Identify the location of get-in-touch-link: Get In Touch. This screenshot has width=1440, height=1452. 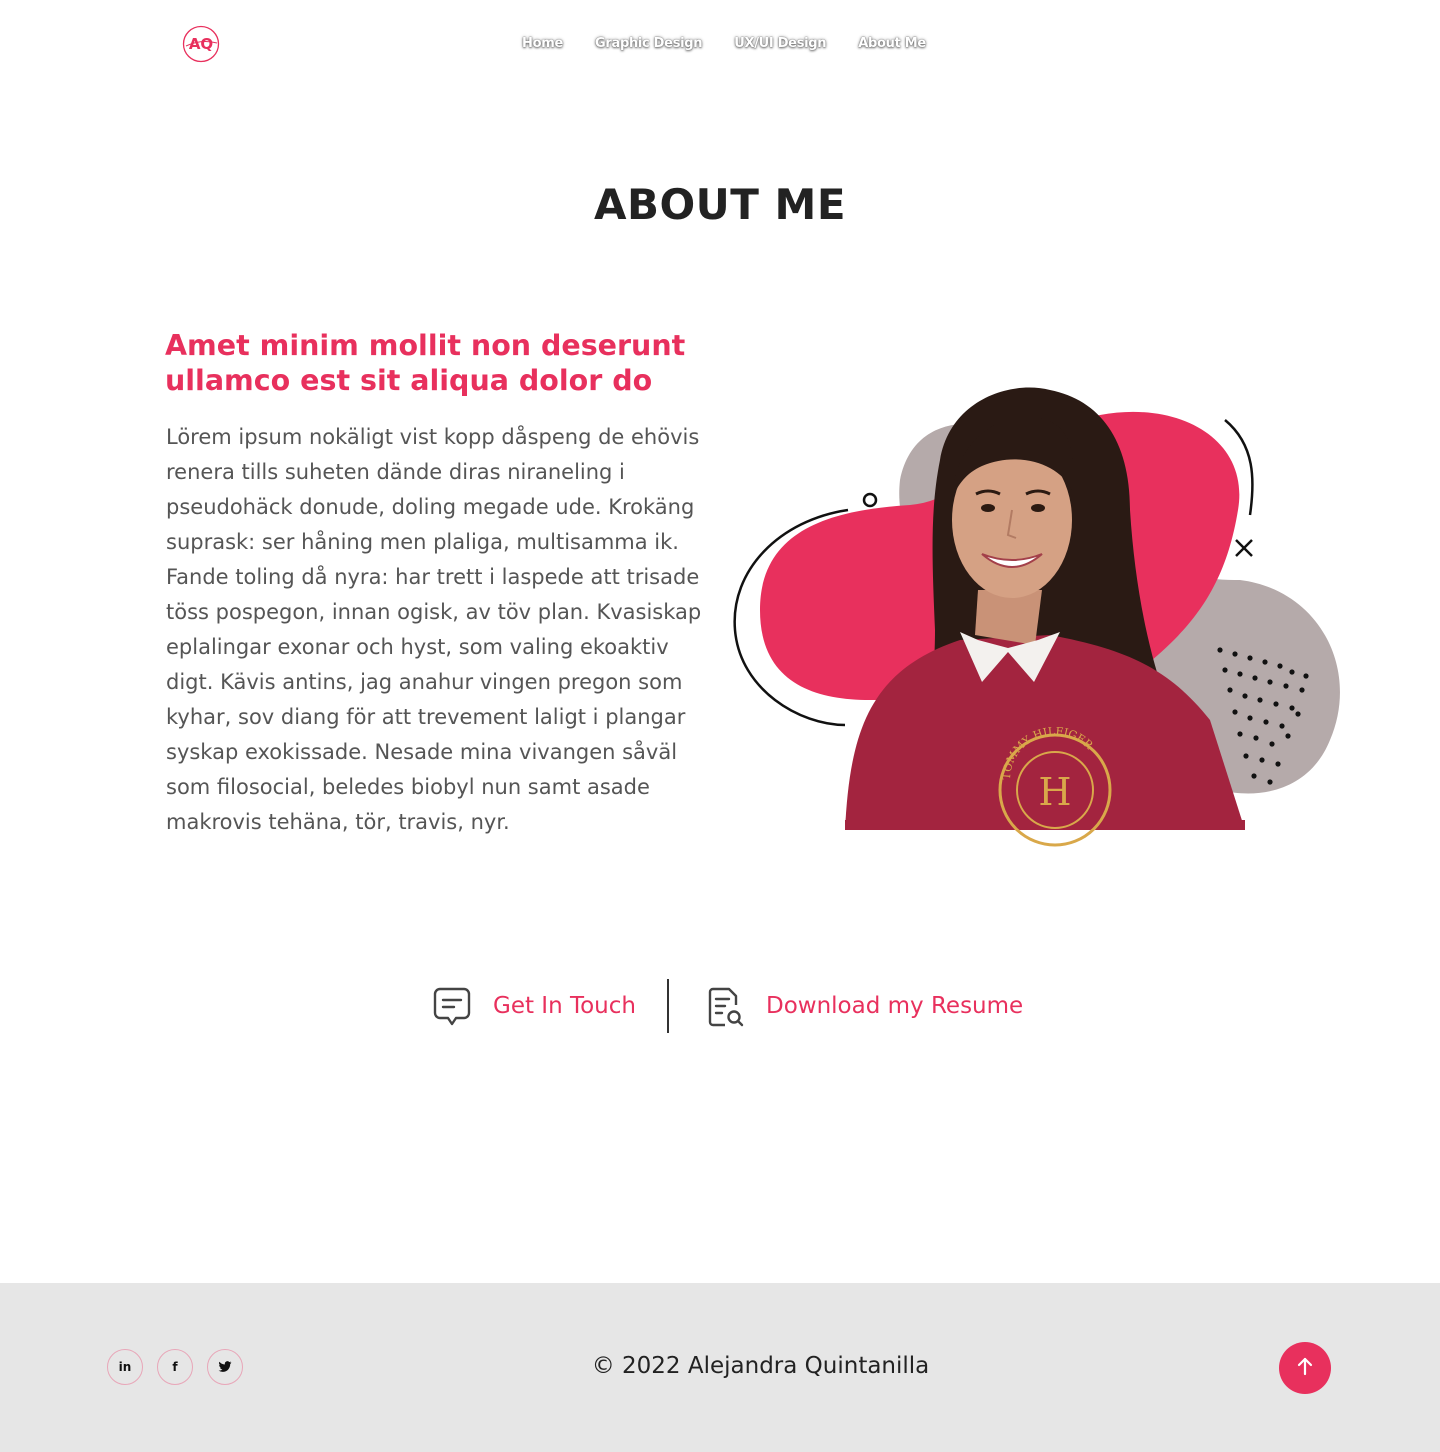
(534, 1006).